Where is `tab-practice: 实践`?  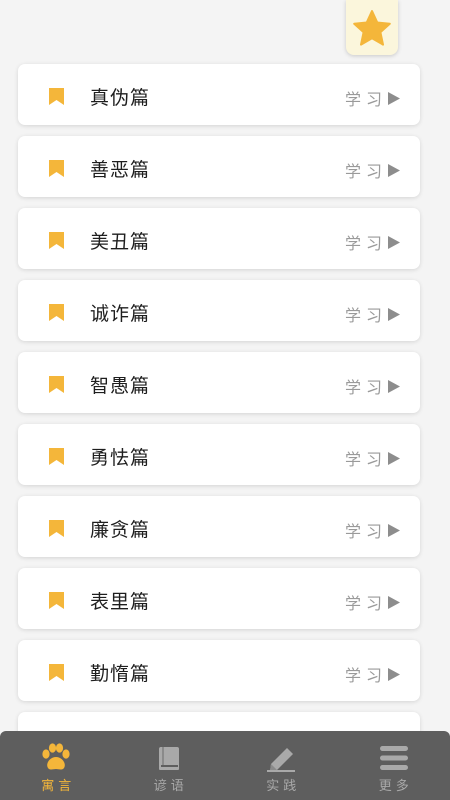
tab-practice: 实践 is located at coordinates (281, 765).